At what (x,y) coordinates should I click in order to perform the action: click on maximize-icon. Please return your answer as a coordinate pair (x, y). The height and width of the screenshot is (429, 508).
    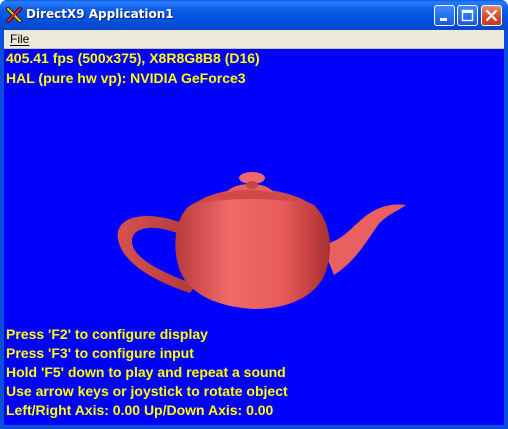
    Looking at the image, I should click on (467, 15).